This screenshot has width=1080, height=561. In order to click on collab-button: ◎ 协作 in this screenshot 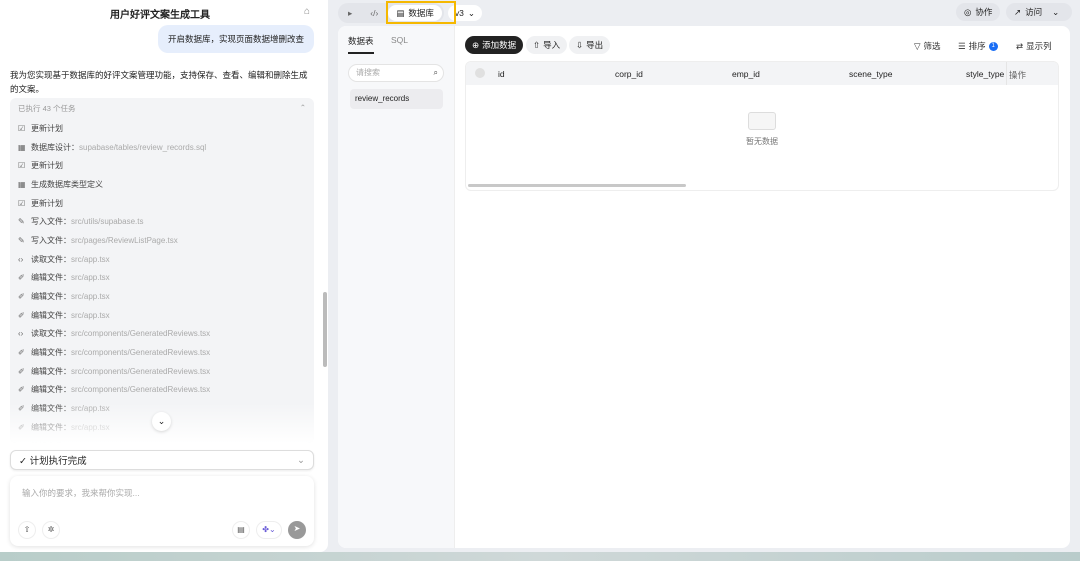, I will do `click(978, 12)`.